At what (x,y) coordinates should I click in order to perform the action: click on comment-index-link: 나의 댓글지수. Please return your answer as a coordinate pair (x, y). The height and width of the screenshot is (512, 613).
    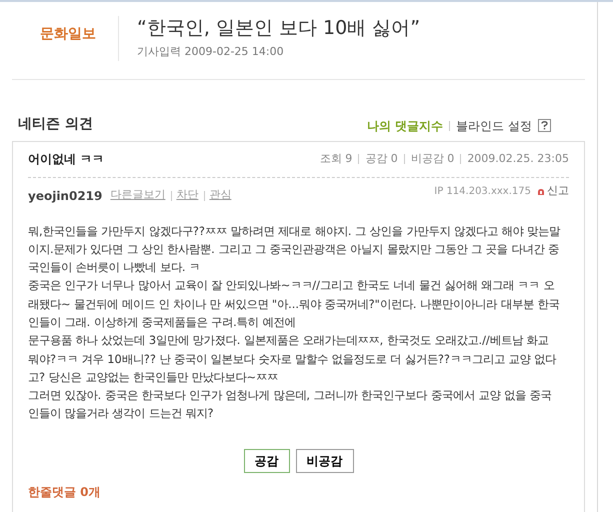
    Looking at the image, I should click on (405, 125).